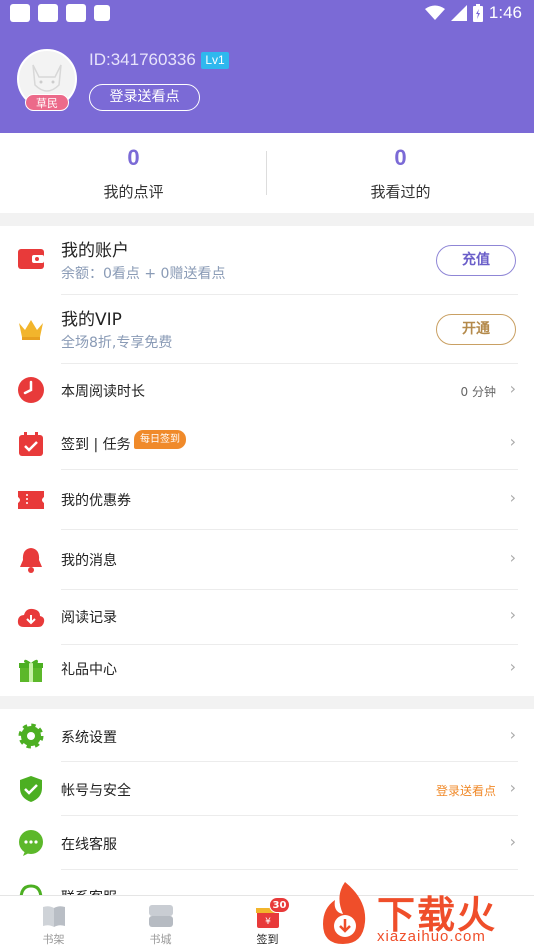  I want to click on stat-reviews: 0 我的点评, so click(133, 173).